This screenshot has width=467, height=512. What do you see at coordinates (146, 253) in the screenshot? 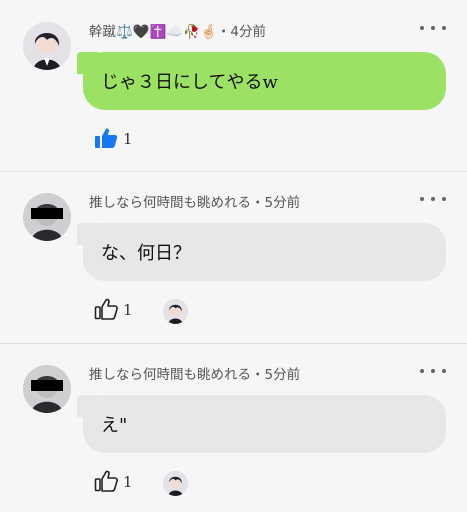
I see `comment-text: な、何日？` at bounding box center [146, 253].